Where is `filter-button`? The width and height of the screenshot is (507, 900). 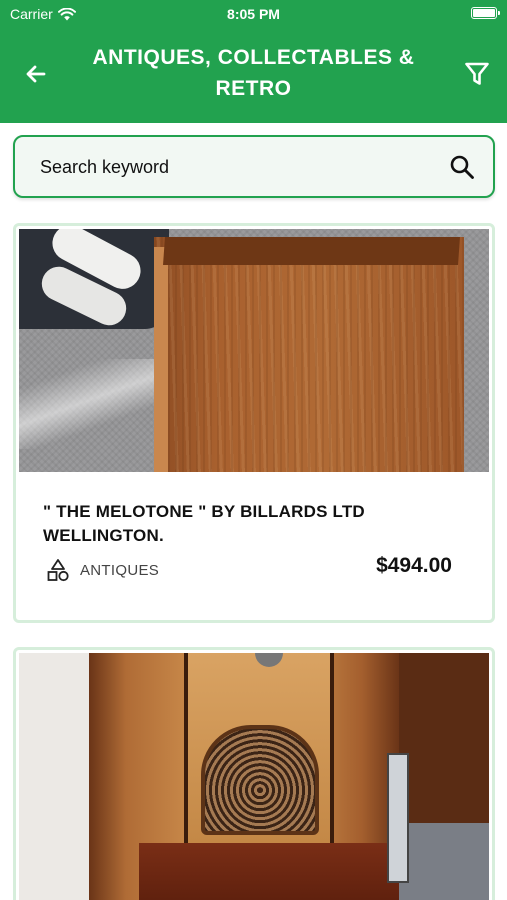 filter-button is located at coordinates (477, 74).